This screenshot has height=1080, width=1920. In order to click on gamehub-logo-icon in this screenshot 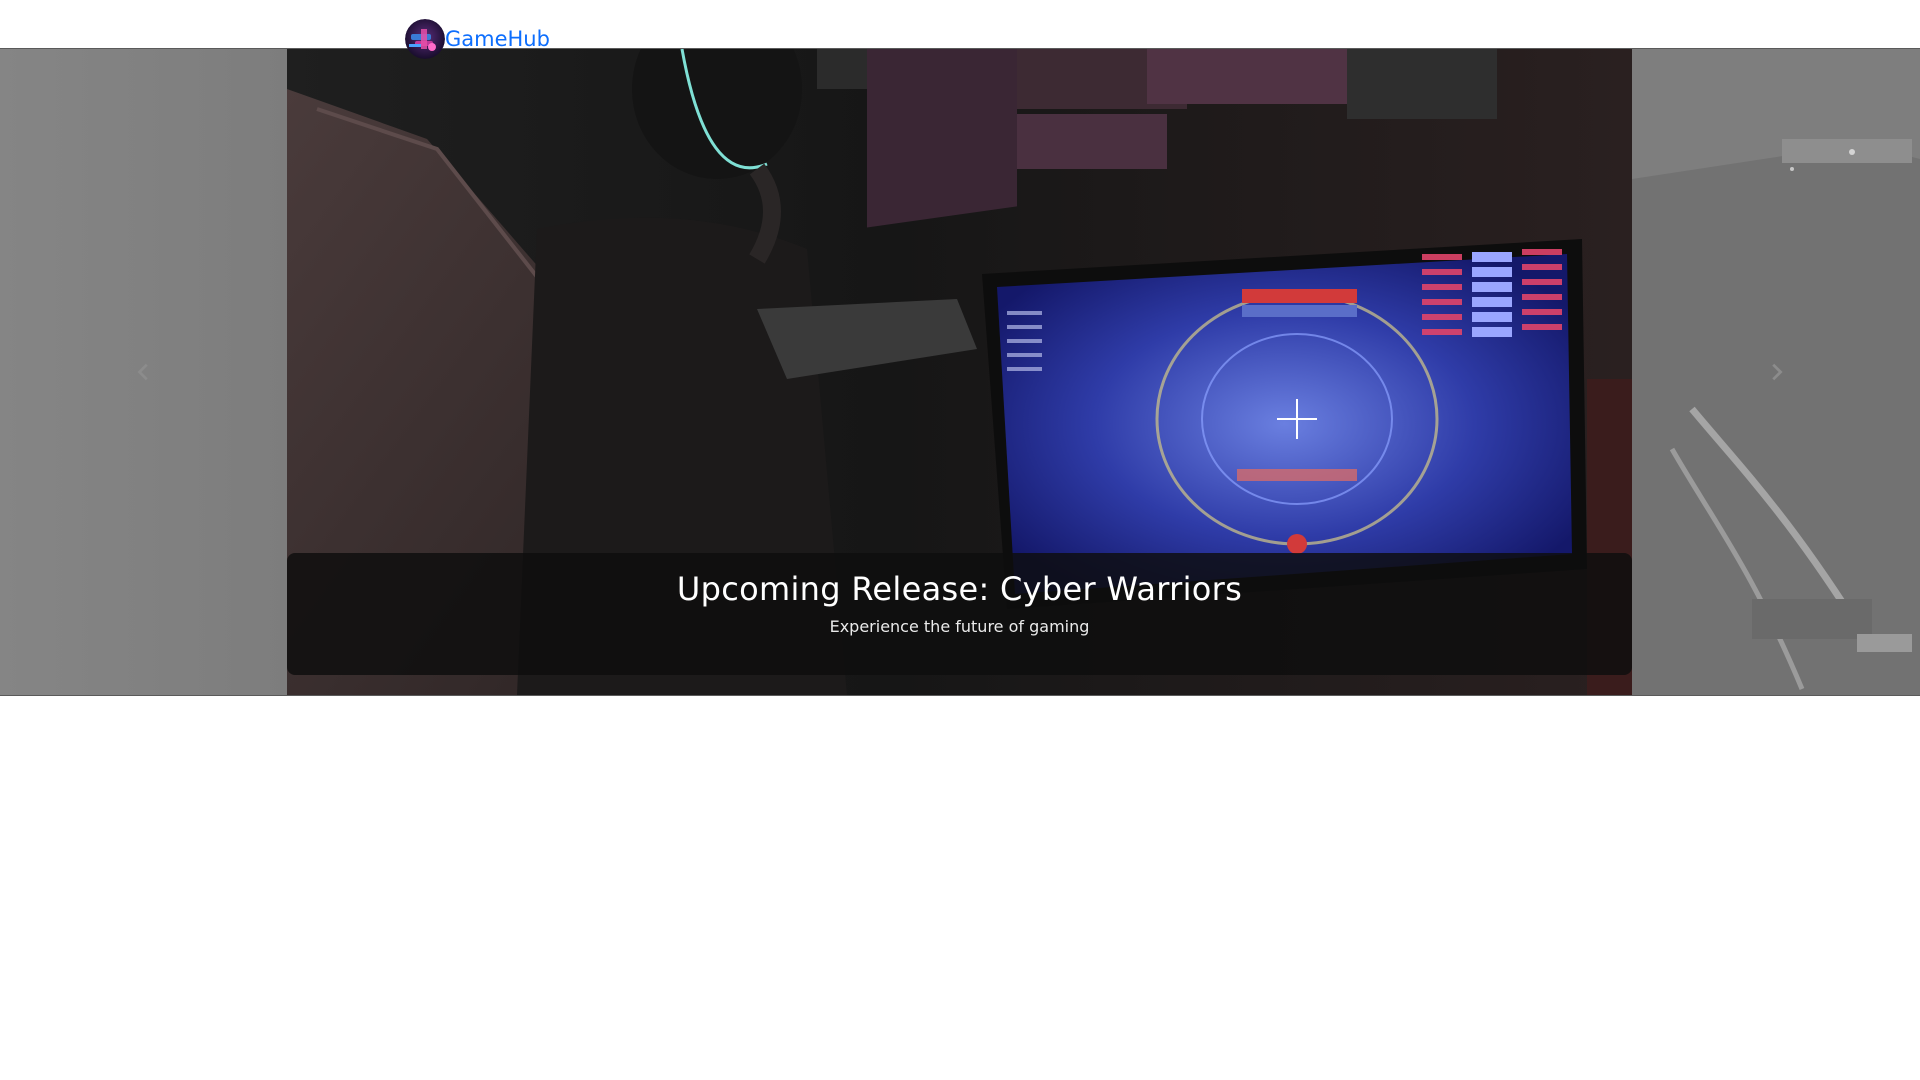, I will do `click(425, 39)`.